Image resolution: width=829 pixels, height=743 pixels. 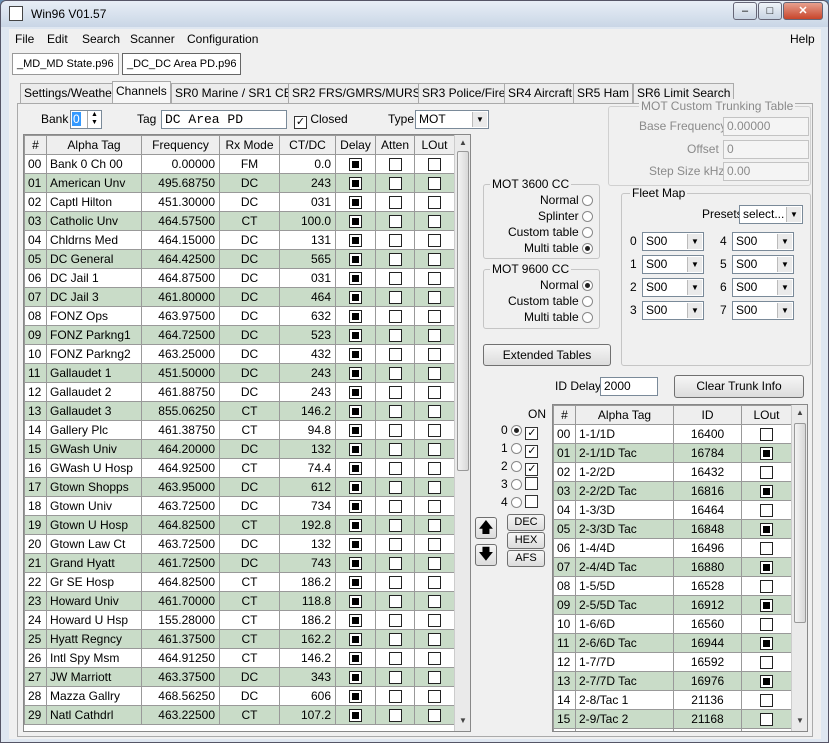 I want to click on column-header: Rx Mode, so click(x=249, y=145).